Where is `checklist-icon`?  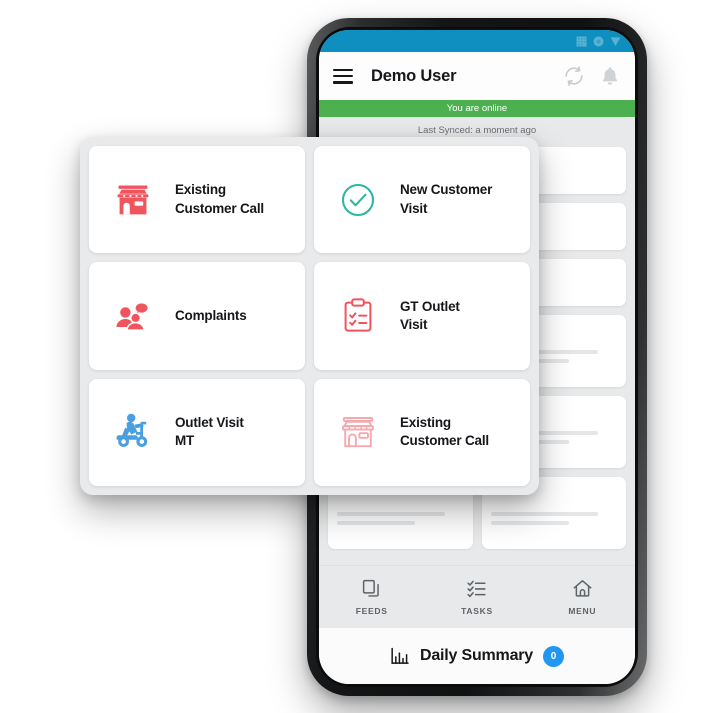
checklist-icon is located at coordinates (477, 589).